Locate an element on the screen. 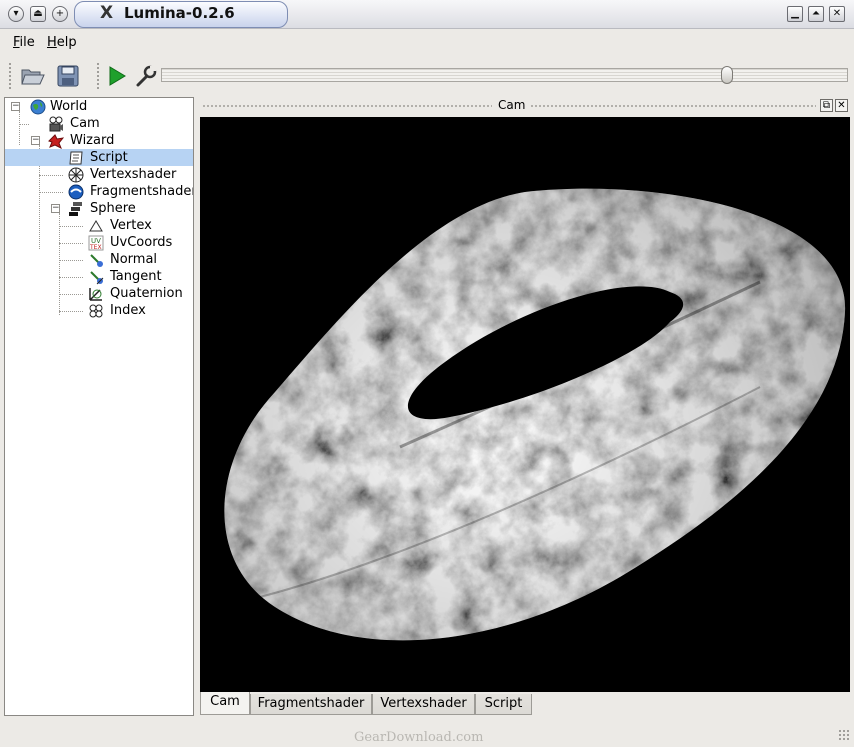  tree-item-label: Tangent is located at coordinates (136, 276).